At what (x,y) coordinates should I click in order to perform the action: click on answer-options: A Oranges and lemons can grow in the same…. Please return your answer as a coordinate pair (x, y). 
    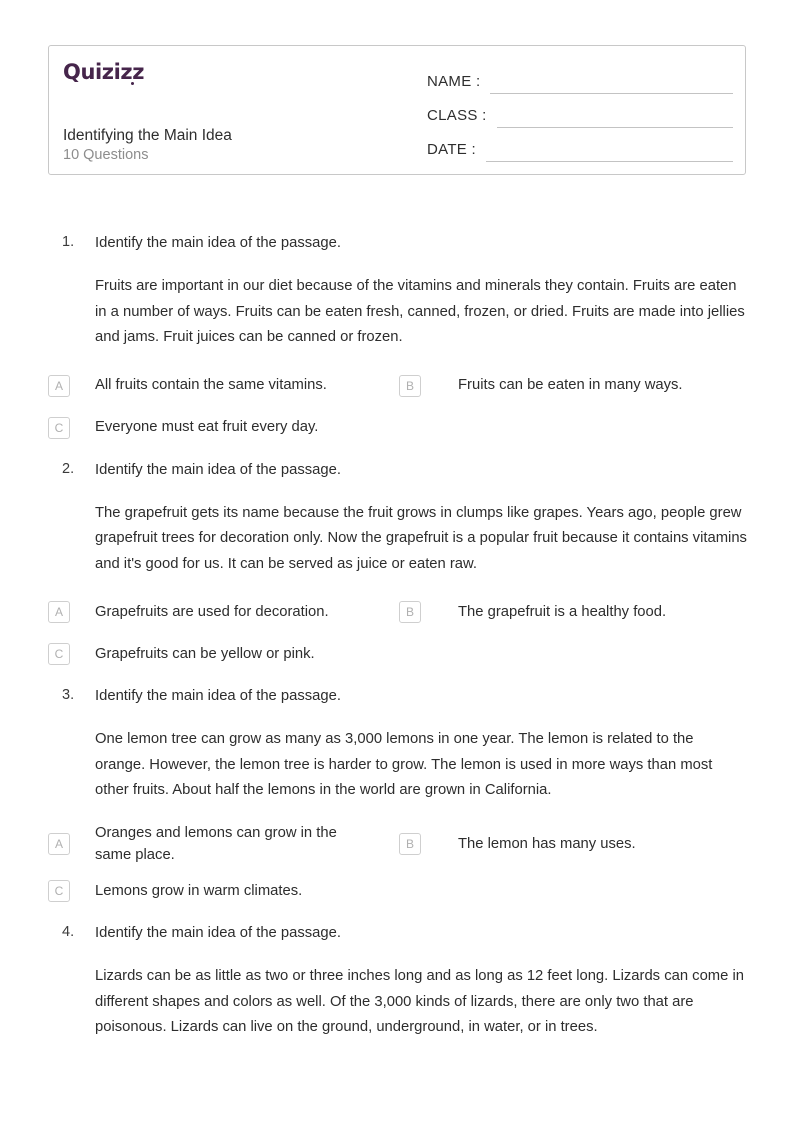
    Looking at the image, I should click on (398, 869).